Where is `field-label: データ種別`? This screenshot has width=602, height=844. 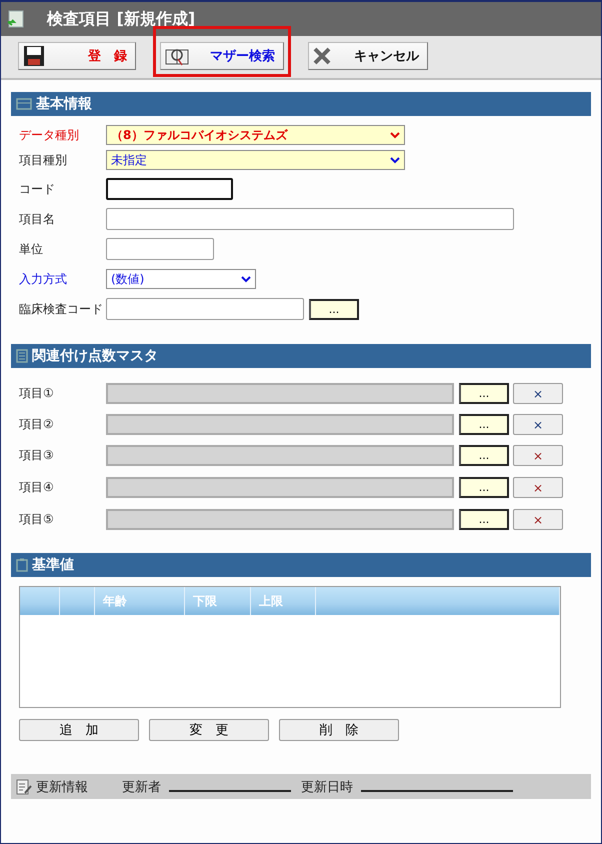
field-label: データ種別 is located at coordinates (49, 135).